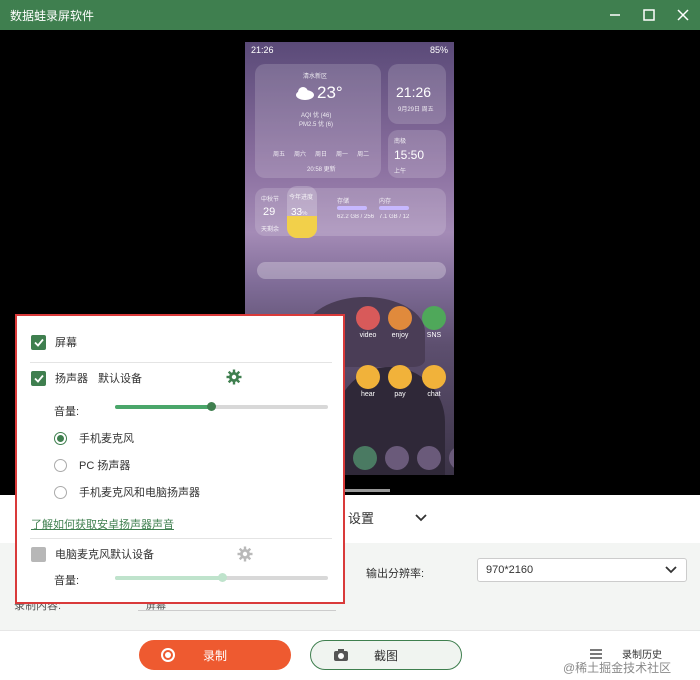 The width and height of the screenshot is (700, 680). I want to click on mic-checkbox, so click(38, 554).